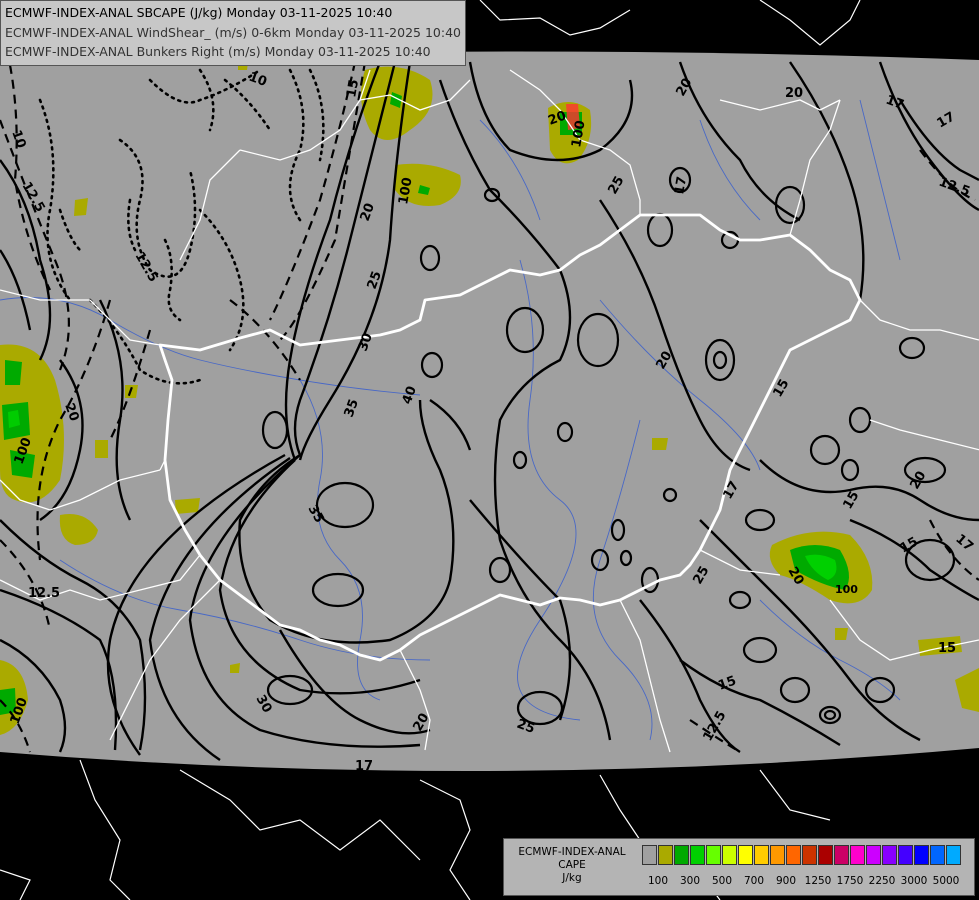 Image resolution: width=979 pixels, height=900 pixels. I want to click on legend-tick: 1250, so click(818, 881).